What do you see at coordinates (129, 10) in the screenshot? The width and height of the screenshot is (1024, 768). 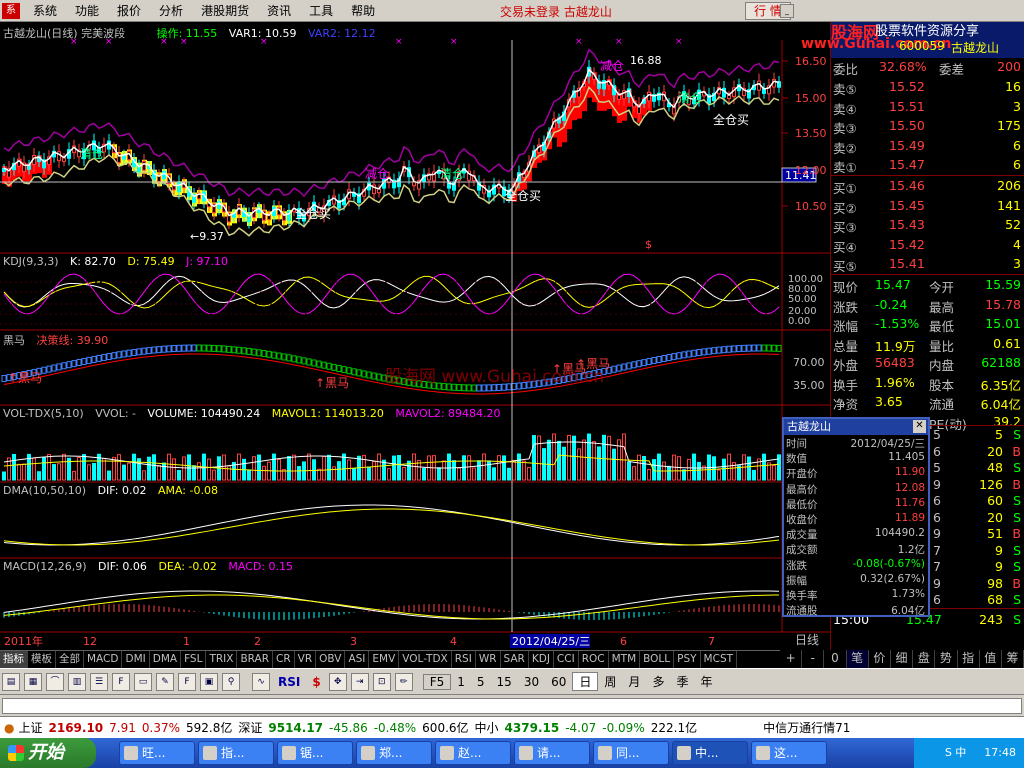 I see `menu-quote: 报价` at bounding box center [129, 10].